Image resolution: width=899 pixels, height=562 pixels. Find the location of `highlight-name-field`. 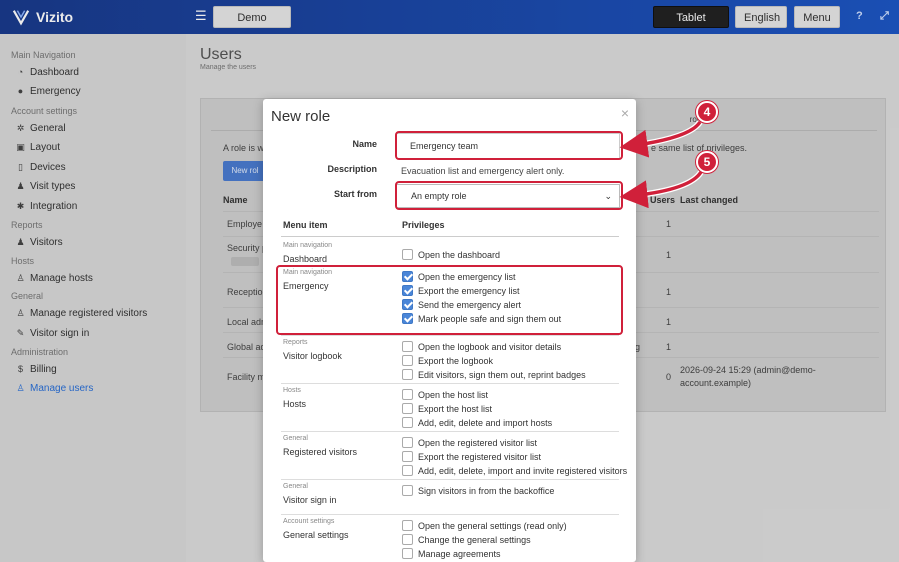

highlight-name-field is located at coordinates (509, 145).